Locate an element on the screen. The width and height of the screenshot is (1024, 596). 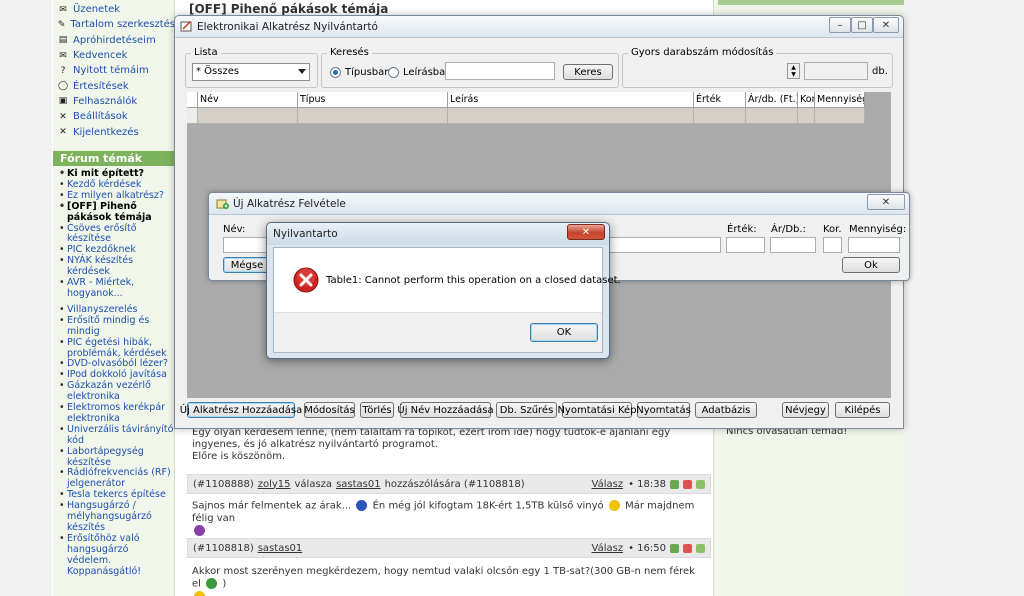
thread-title: [OFF] Pihenő pákások témája is located at coordinates (289, 9).